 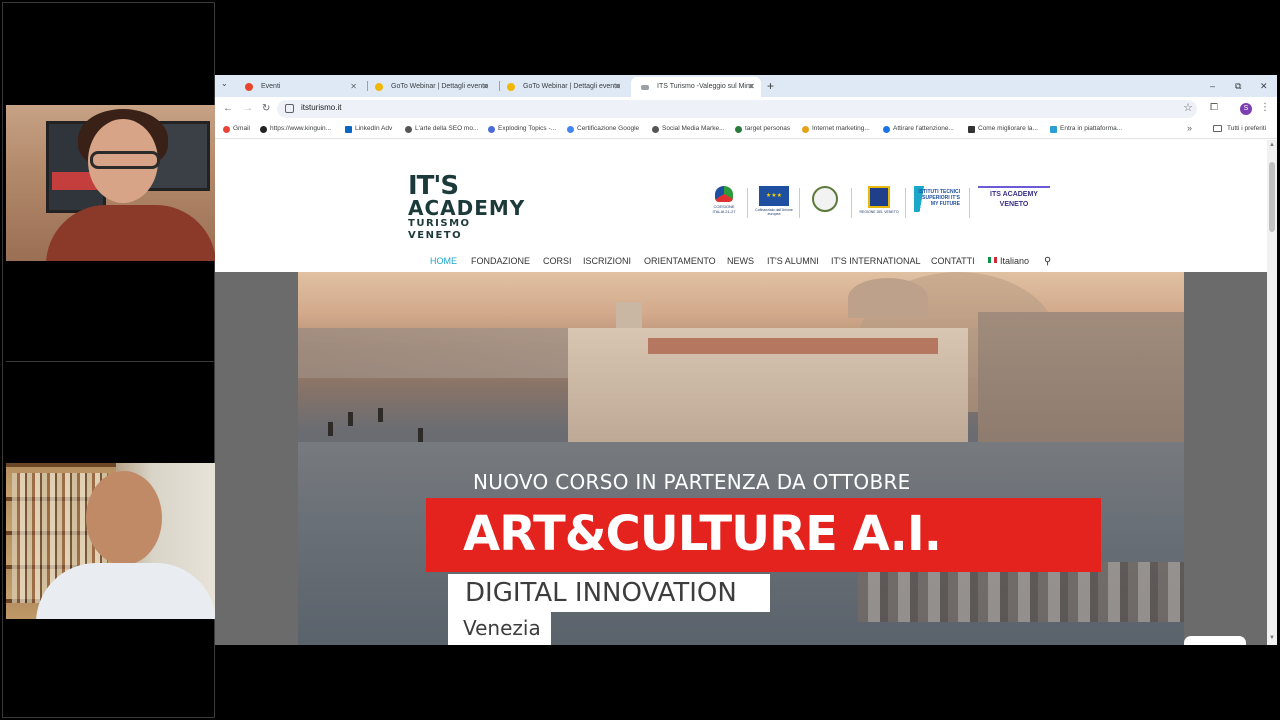 I want to click on chat-widget-tab, so click(x=1215, y=640).